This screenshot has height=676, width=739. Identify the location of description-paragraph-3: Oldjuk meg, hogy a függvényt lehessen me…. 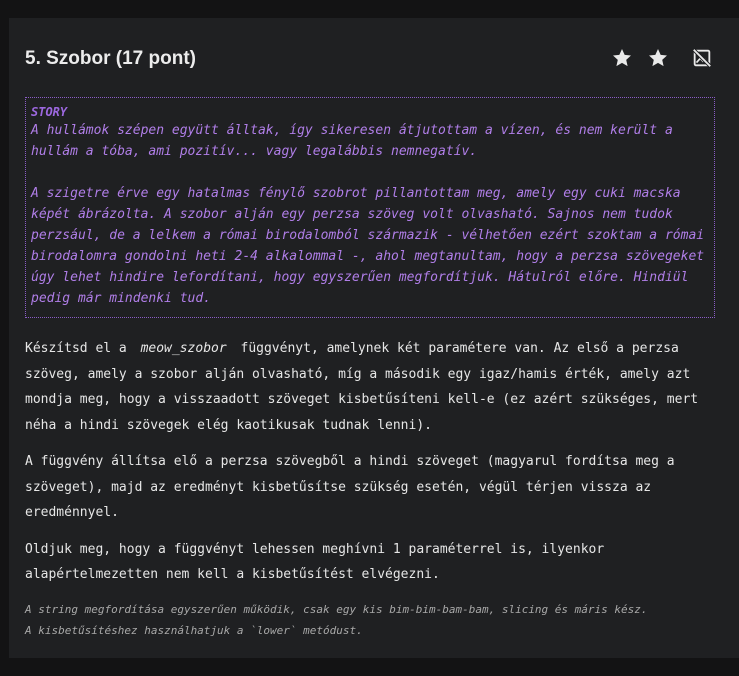
(315, 562).